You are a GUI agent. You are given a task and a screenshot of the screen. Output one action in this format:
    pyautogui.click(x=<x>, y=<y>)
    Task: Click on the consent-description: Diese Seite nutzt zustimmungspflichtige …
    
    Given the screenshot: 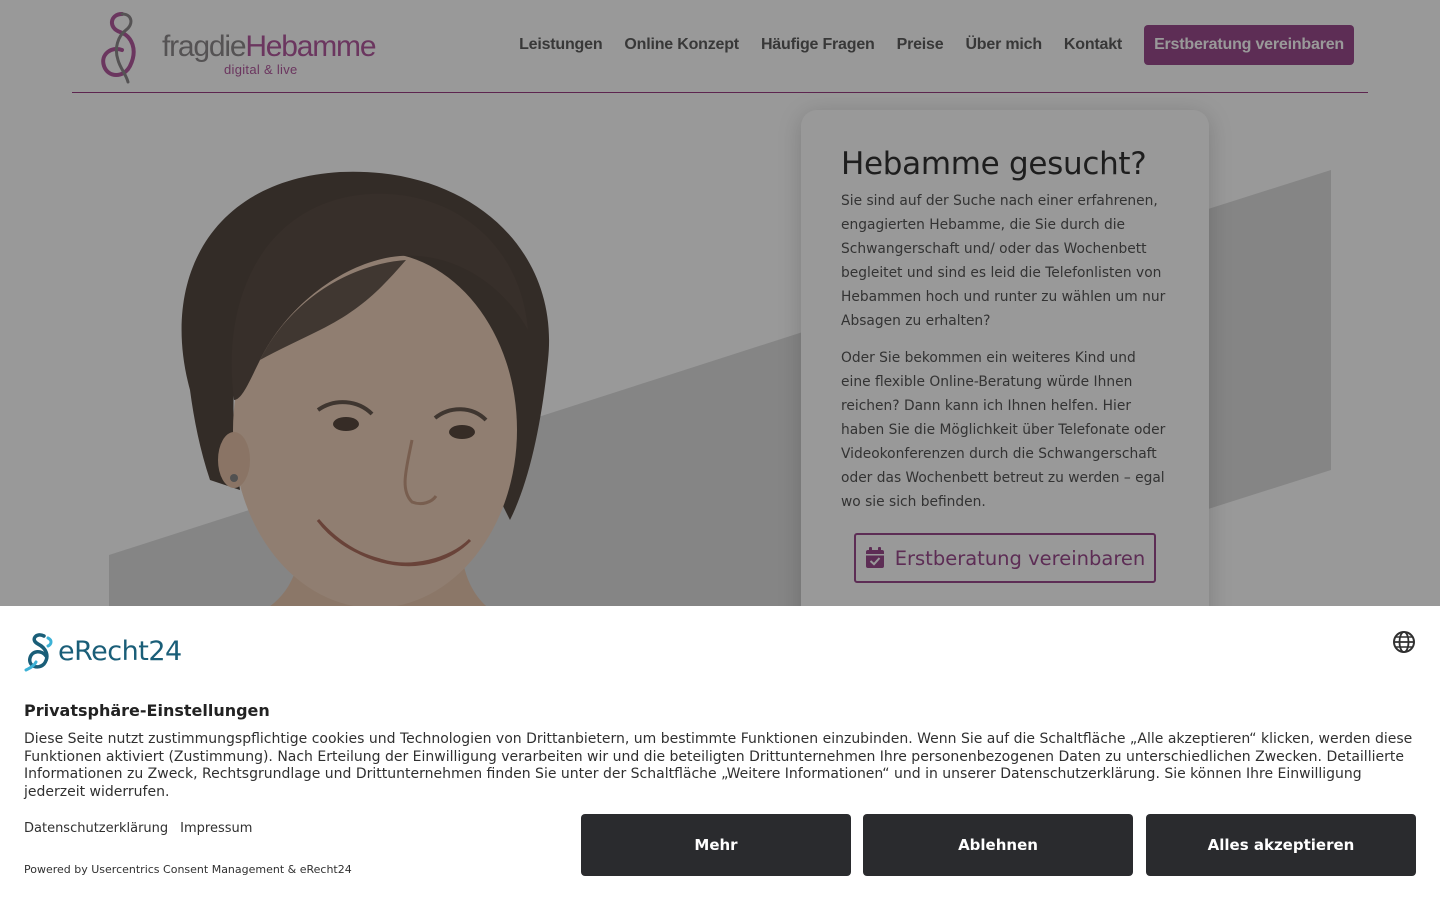 What is the action you would take?
    pyautogui.click(x=718, y=766)
    